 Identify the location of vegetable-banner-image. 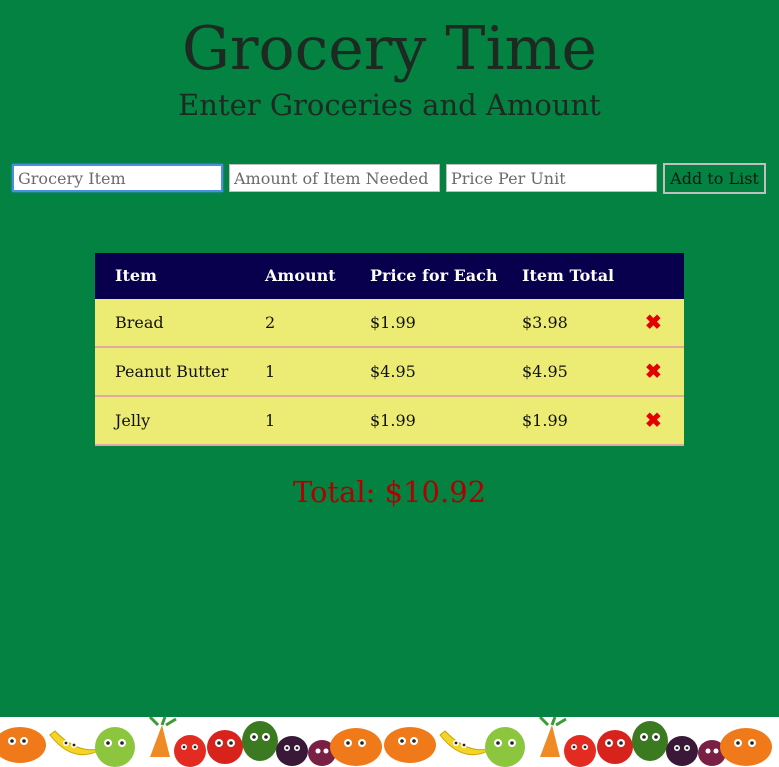
(389, 742).